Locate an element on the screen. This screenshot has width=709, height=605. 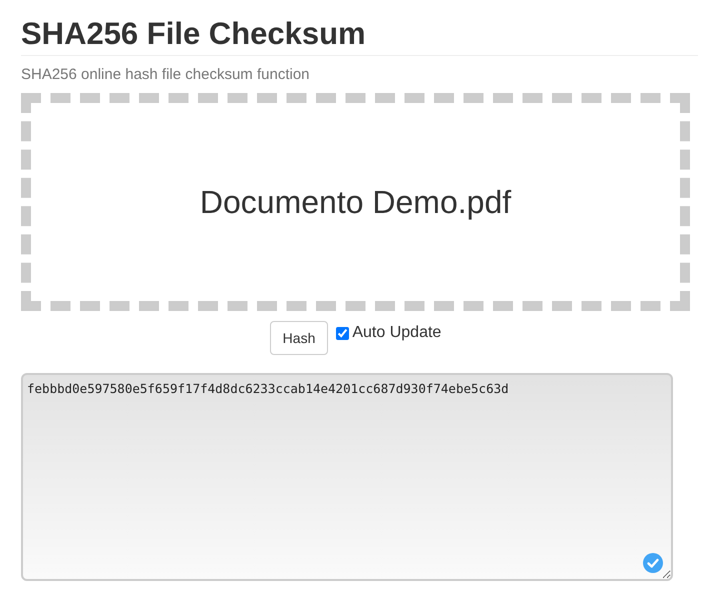
file-name: Documento Demo.pdf is located at coordinates (356, 202).